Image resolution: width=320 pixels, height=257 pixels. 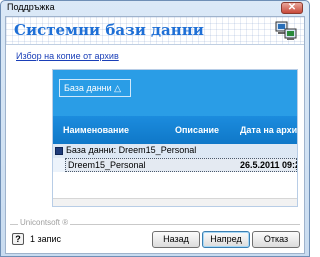 I want to click on title-bar: Поддръжка ✕, so click(x=155, y=8).